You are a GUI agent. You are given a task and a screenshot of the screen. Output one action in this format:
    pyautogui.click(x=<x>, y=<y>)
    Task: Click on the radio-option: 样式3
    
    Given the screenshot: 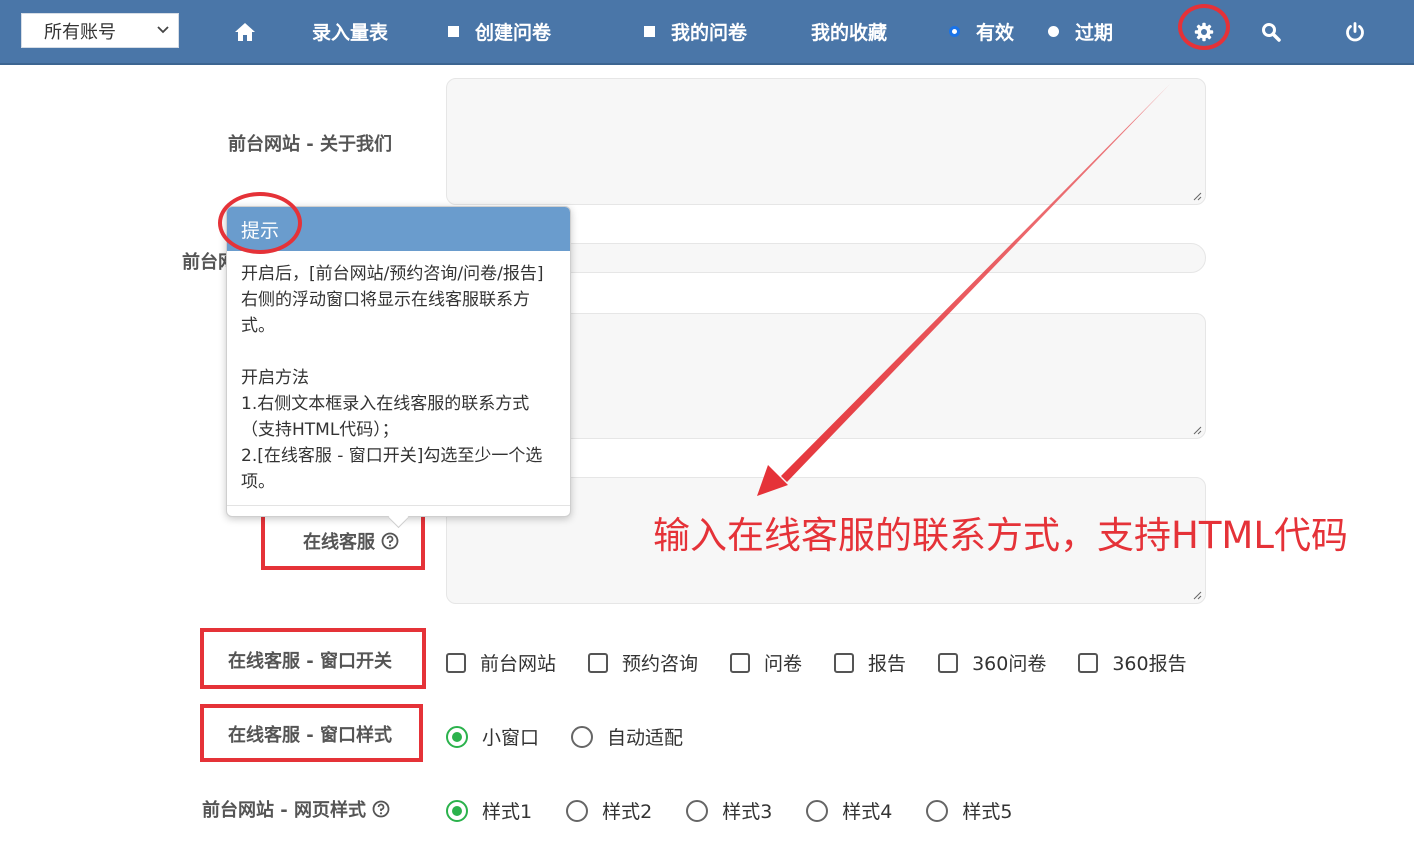 What is the action you would take?
    pyautogui.click(x=729, y=810)
    